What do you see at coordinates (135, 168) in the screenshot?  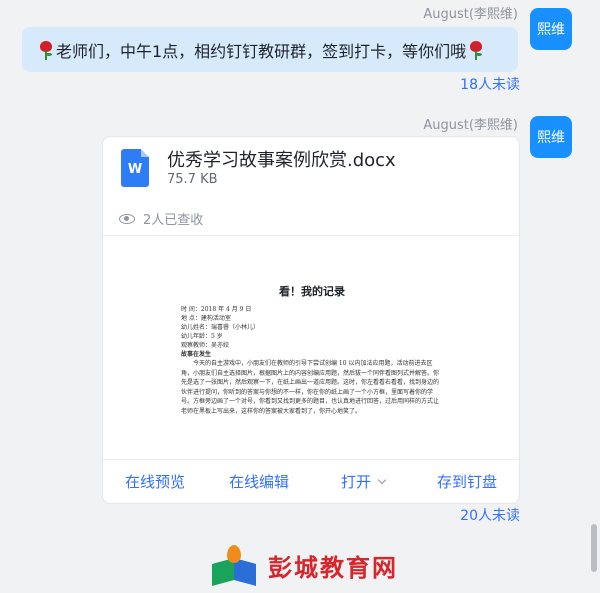 I see `word-file-icon: W` at bounding box center [135, 168].